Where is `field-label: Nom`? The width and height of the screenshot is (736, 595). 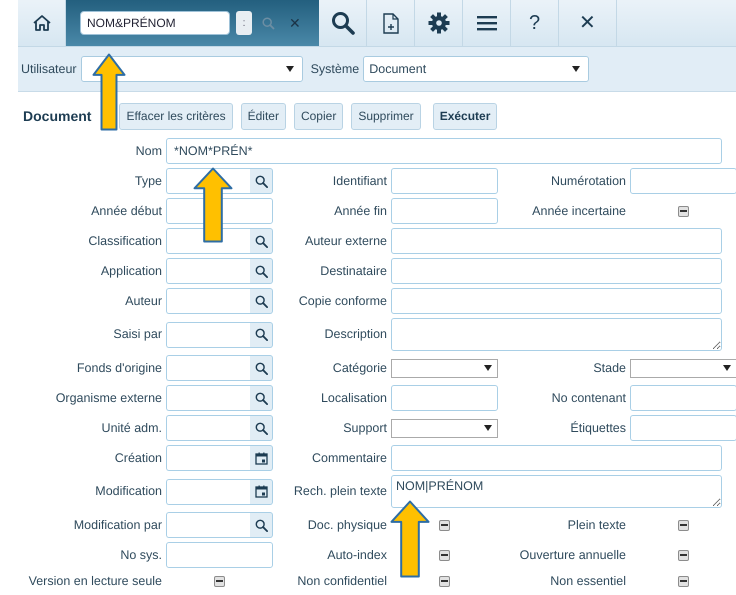 field-label: Nom is located at coordinates (148, 151).